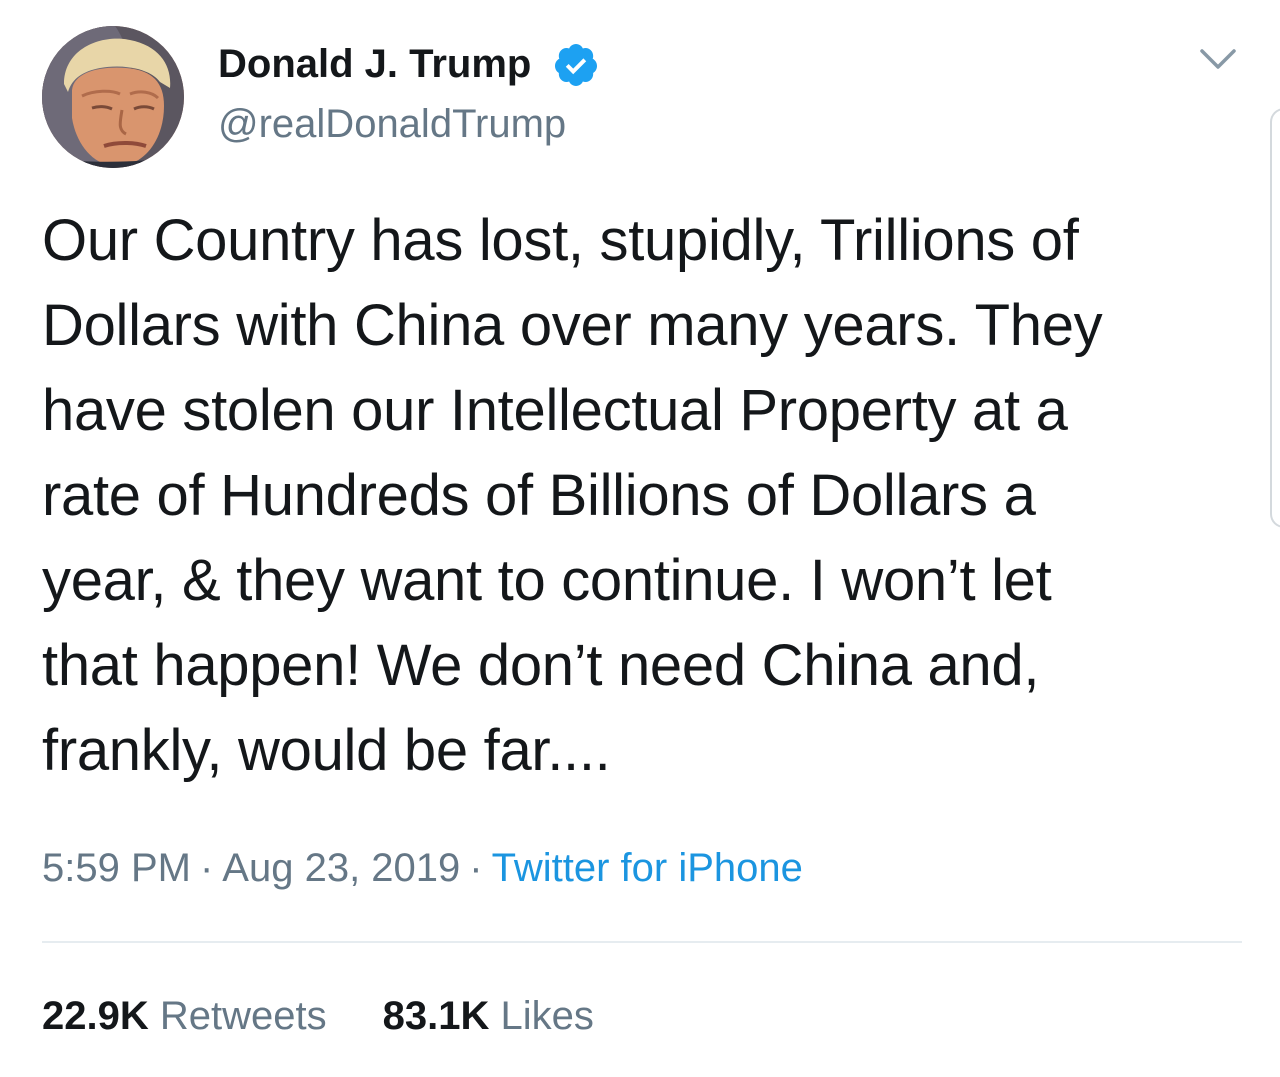 The height and width of the screenshot is (1077, 1280). What do you see at coordinates (341, 868) in the screenshot?
I see `tweet-date: Aug 23, 2019` at bounding box center [341, 868].